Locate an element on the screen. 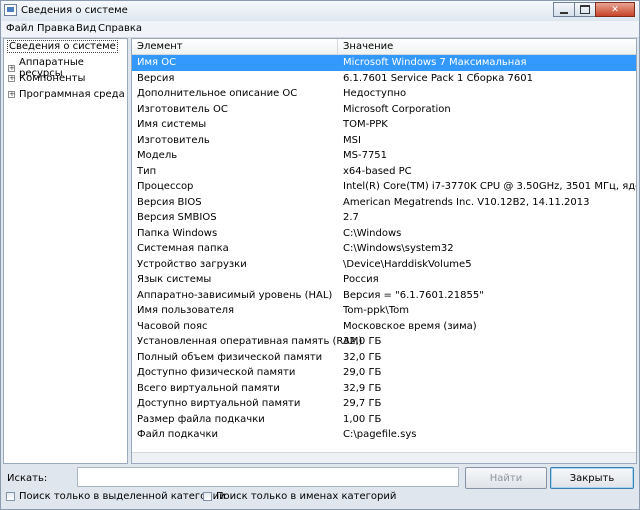 Image resolution: width=640 pixels, height=510 pixels. horizontal-scrollbar is located at coordinates (384, 457).